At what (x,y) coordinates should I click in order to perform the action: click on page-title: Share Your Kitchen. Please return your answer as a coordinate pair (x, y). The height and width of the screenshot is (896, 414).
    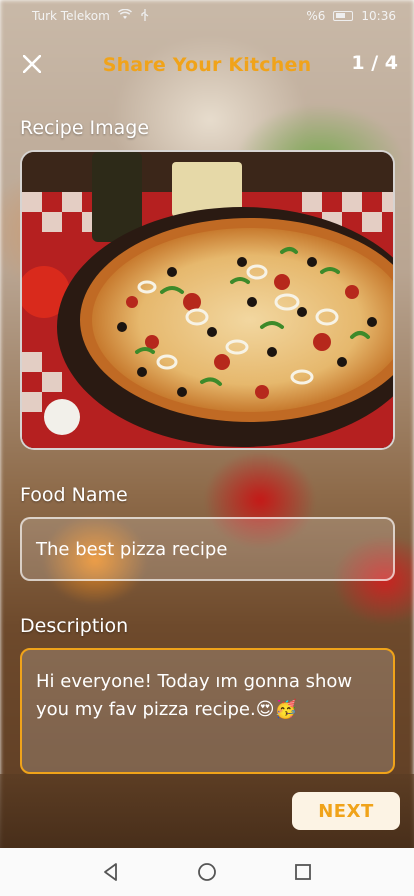
    Looking at the image, I should click on (207, 65).